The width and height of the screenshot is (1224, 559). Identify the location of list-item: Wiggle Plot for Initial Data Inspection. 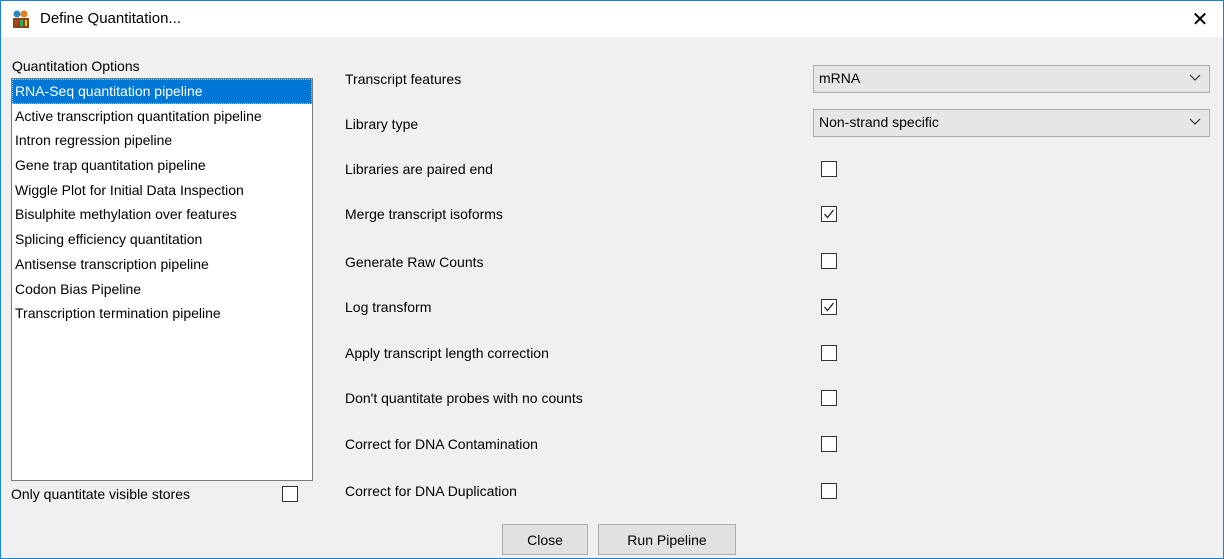
(162, 190).